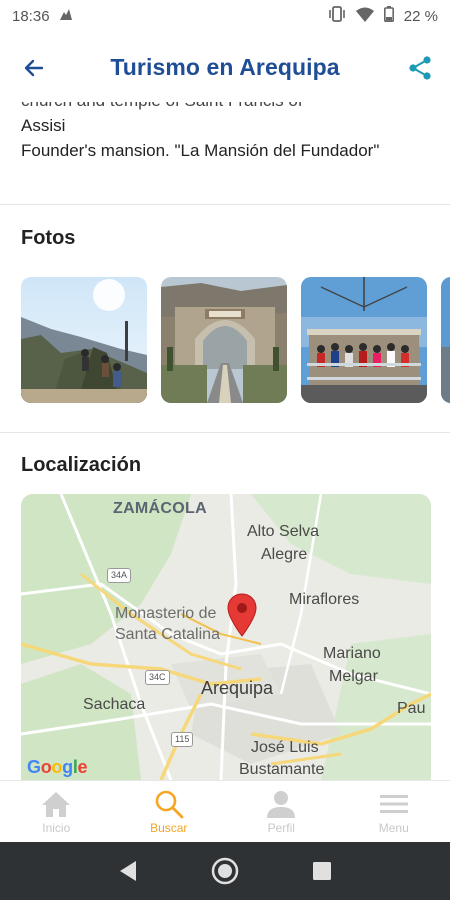 The width and height of the screenshot is (450, 900). I want to click on system-home-button, so click(225, 871).